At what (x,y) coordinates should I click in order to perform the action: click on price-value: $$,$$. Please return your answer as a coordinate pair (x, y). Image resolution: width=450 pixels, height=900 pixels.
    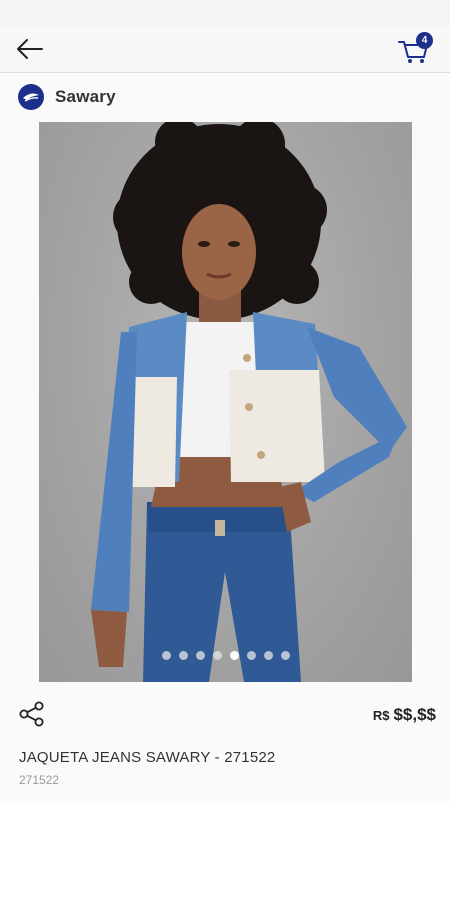
    Looking at the image, I should click on (414, 714).